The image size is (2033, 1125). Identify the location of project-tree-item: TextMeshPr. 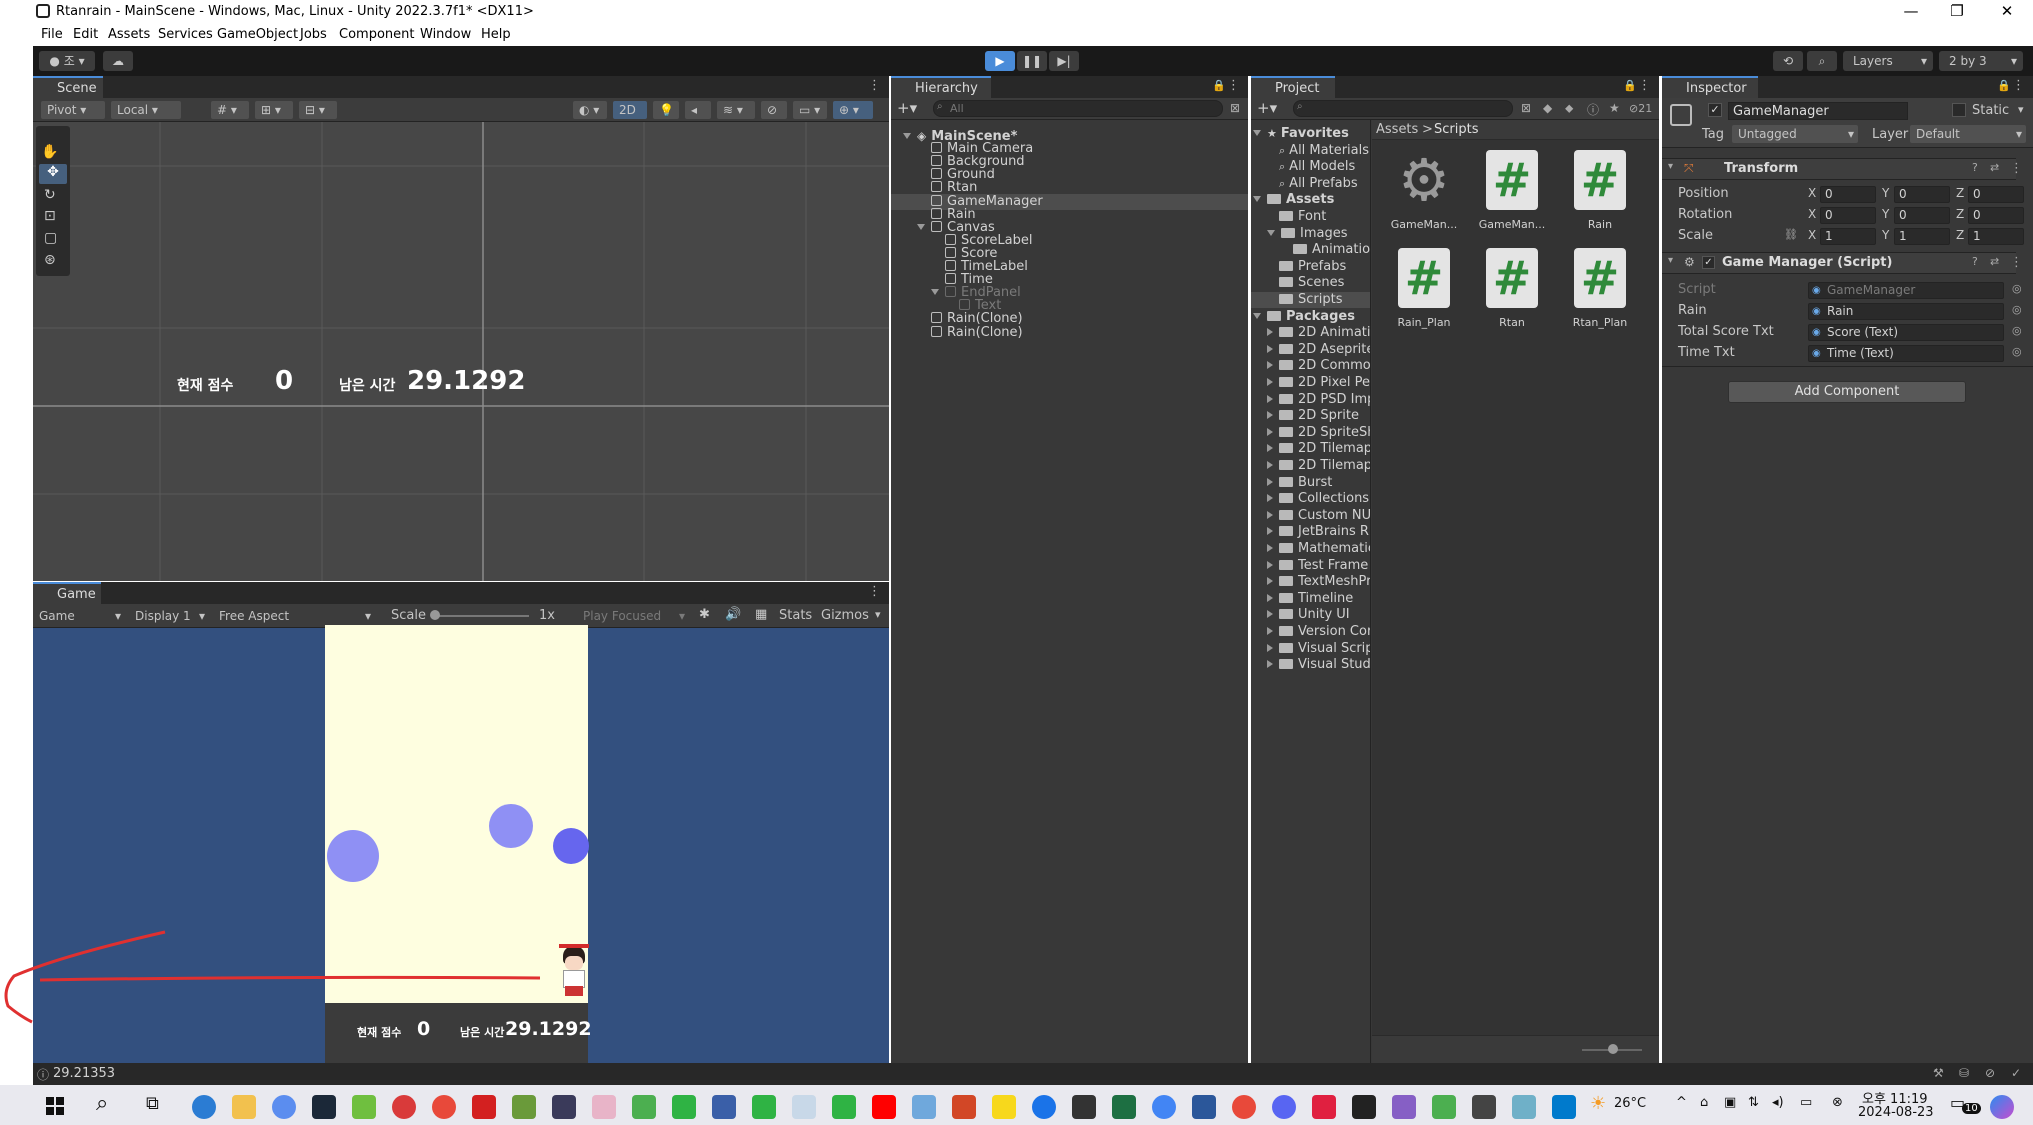
(1310, 582).